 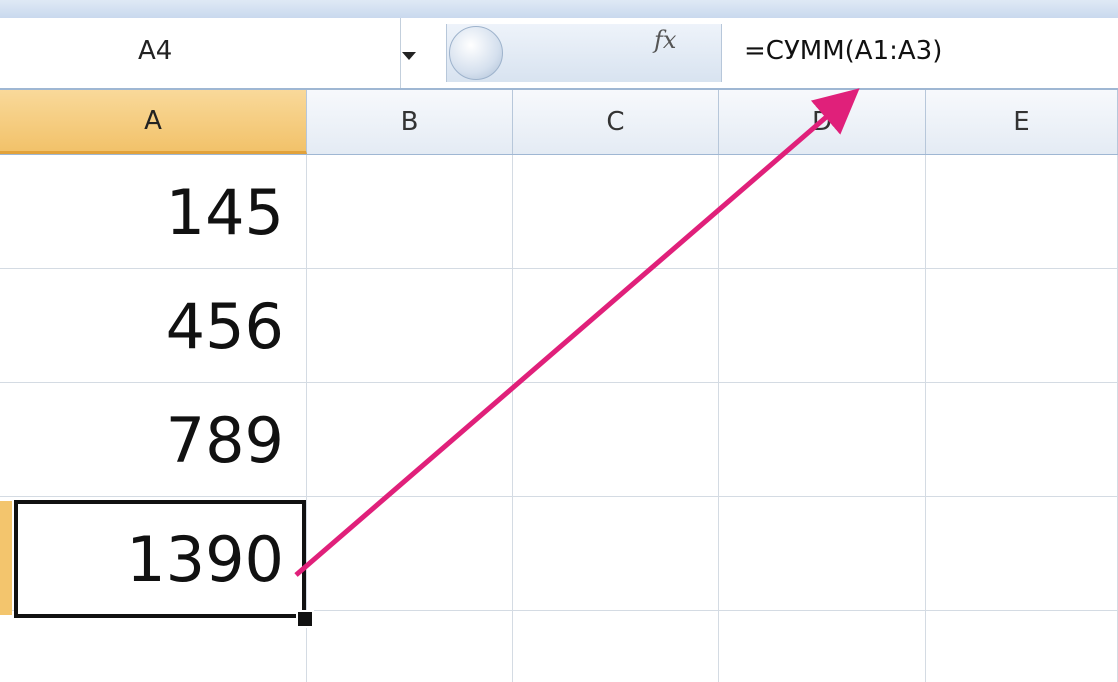 What do you see at coordinates (616, 646) in the screenshot?
I see `cell-c5` at bounding box center [616, 646].